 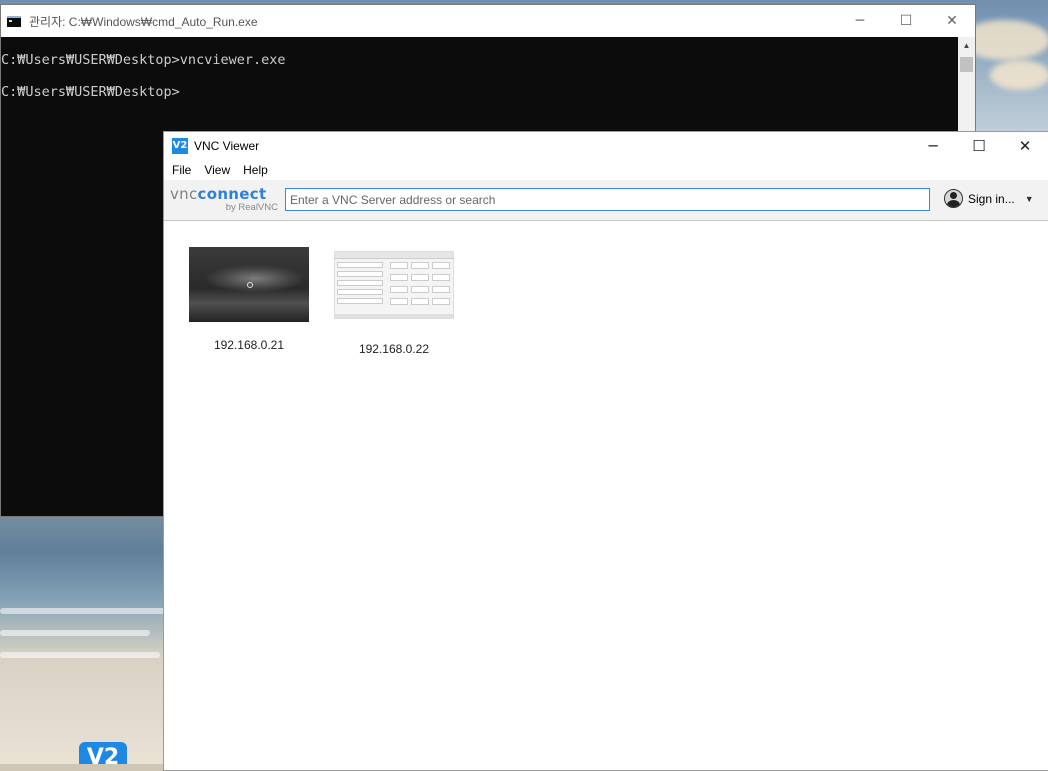 What do you see at coordinates (966, 45) in the screenshot?
I see `scroll-up-icon: ▲` at bounding box center [966, 45].